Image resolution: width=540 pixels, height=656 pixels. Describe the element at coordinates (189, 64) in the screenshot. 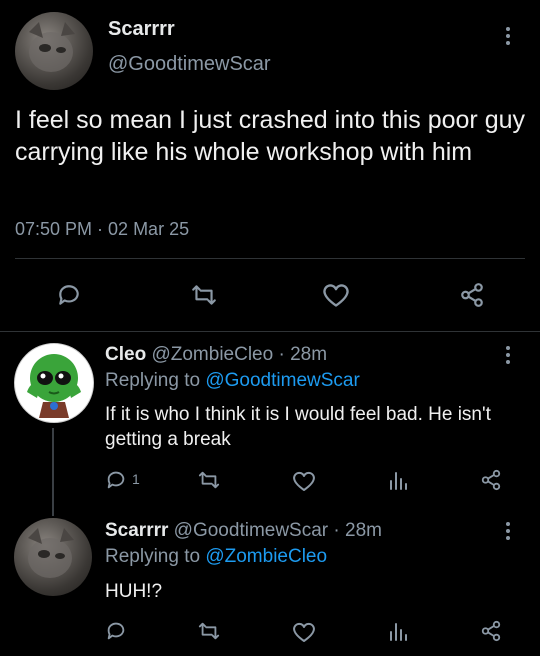

I see `author-handle: @GoodtimewScar` at that location.